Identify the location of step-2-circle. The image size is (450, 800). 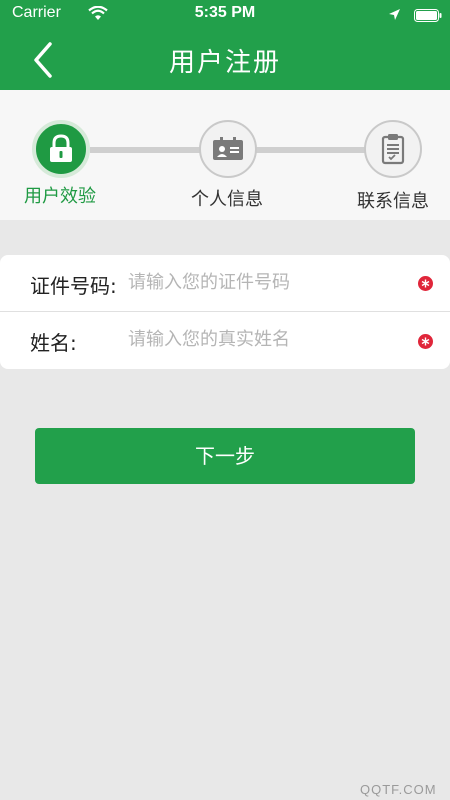
(228, 149).